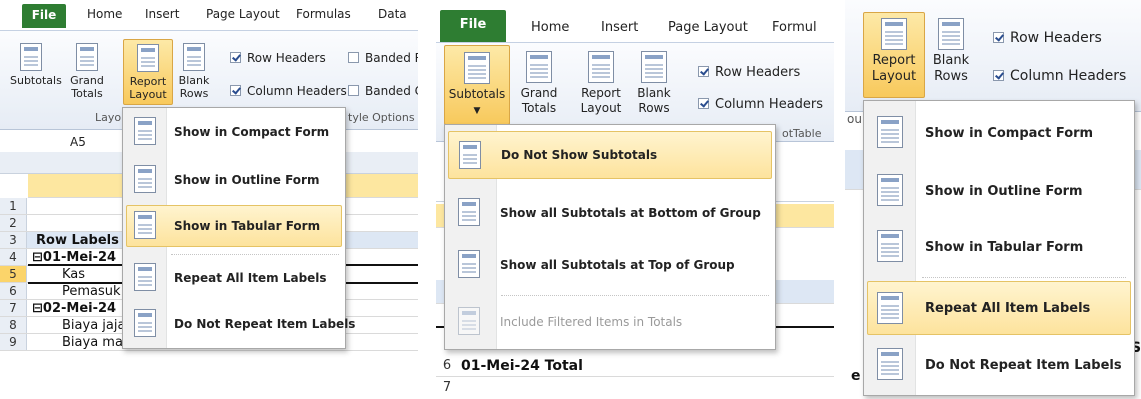  I want to click on table-row: 6 01-Mei-24 Total, so click(635, 366).